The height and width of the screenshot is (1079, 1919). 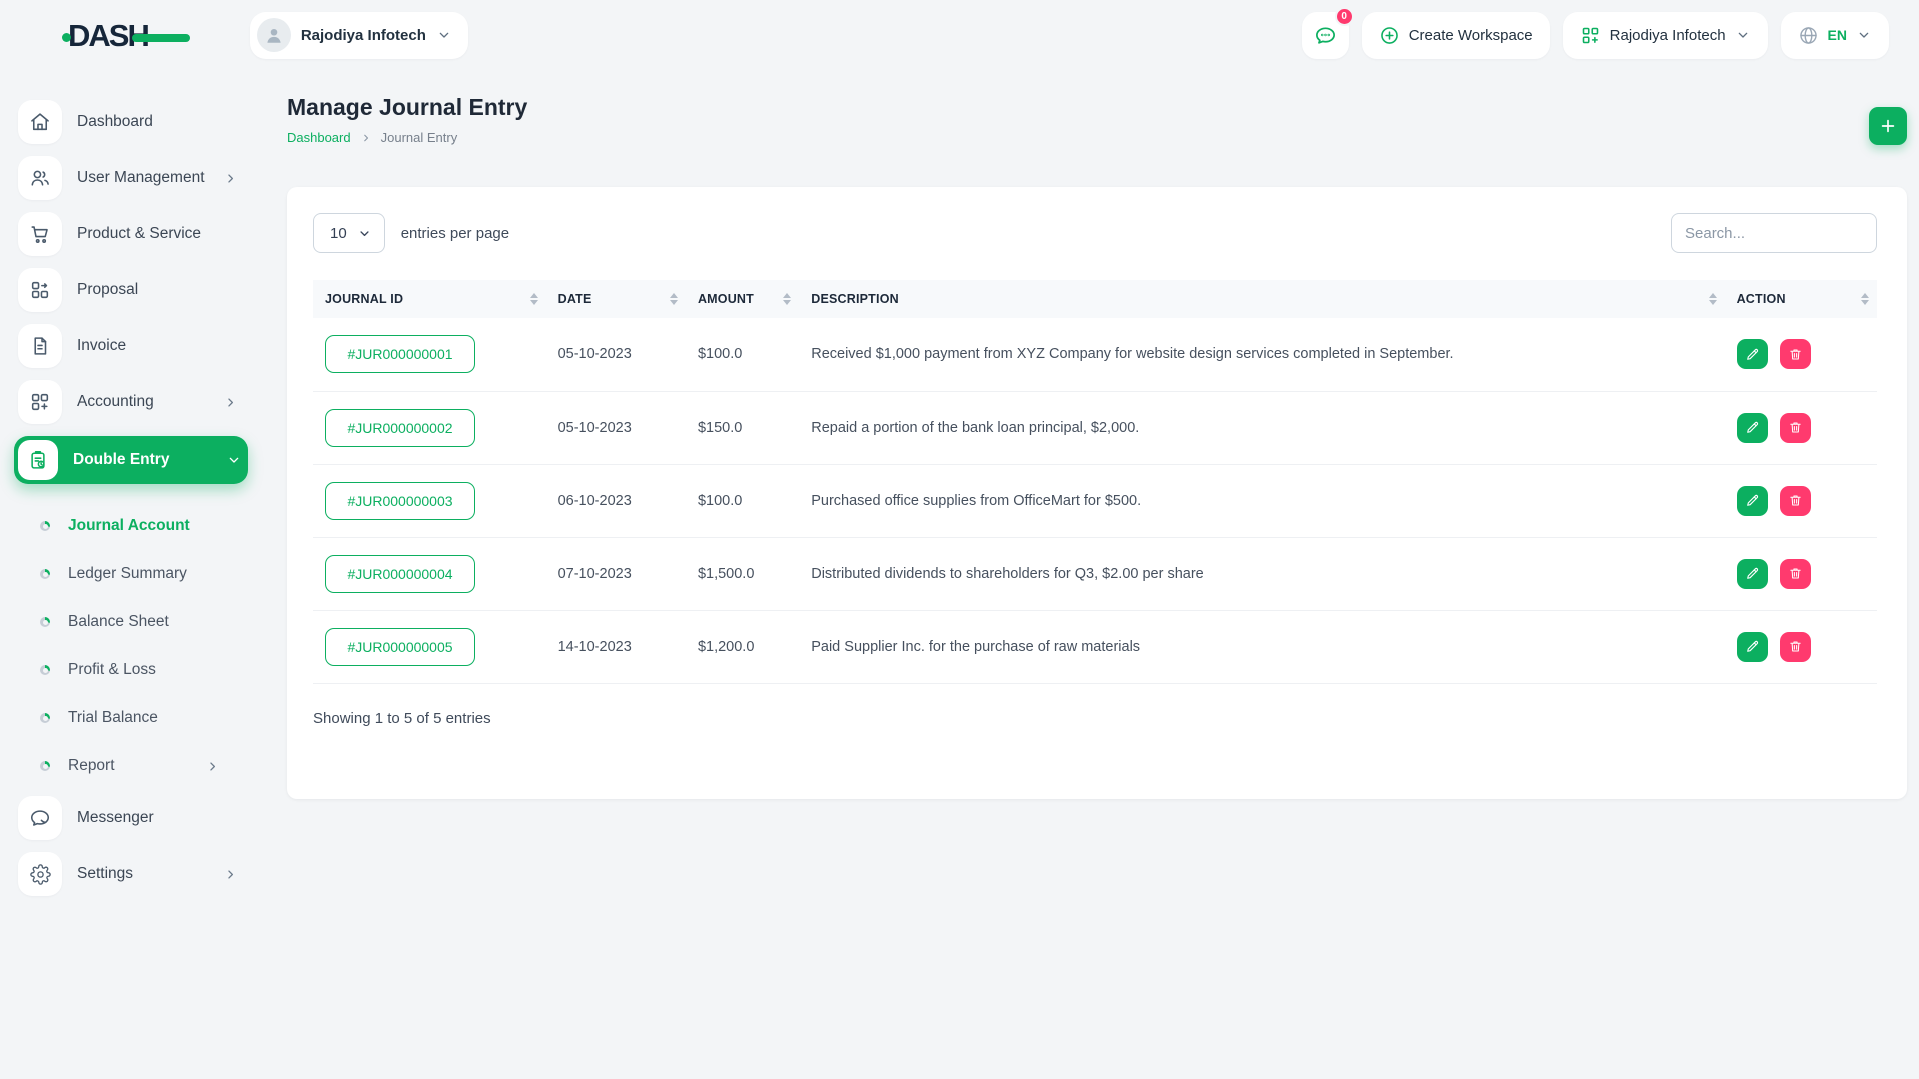 I want to click on breadcrumb-current: Journal Entry, so click(x=419, y=137).